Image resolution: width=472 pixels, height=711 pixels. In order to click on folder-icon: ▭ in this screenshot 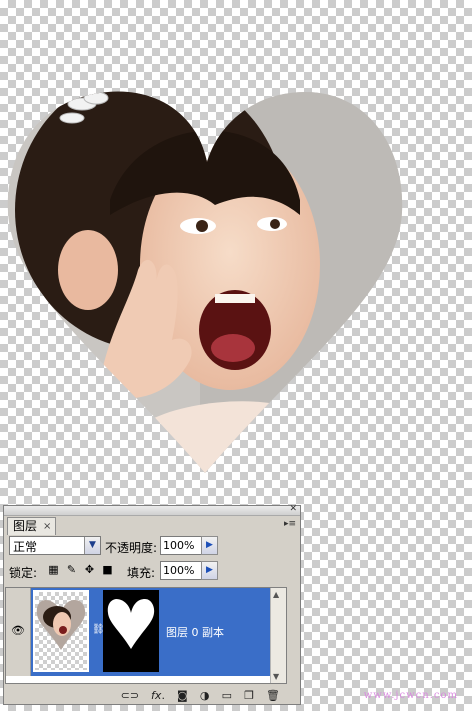, I will do `click(227, 695)`.